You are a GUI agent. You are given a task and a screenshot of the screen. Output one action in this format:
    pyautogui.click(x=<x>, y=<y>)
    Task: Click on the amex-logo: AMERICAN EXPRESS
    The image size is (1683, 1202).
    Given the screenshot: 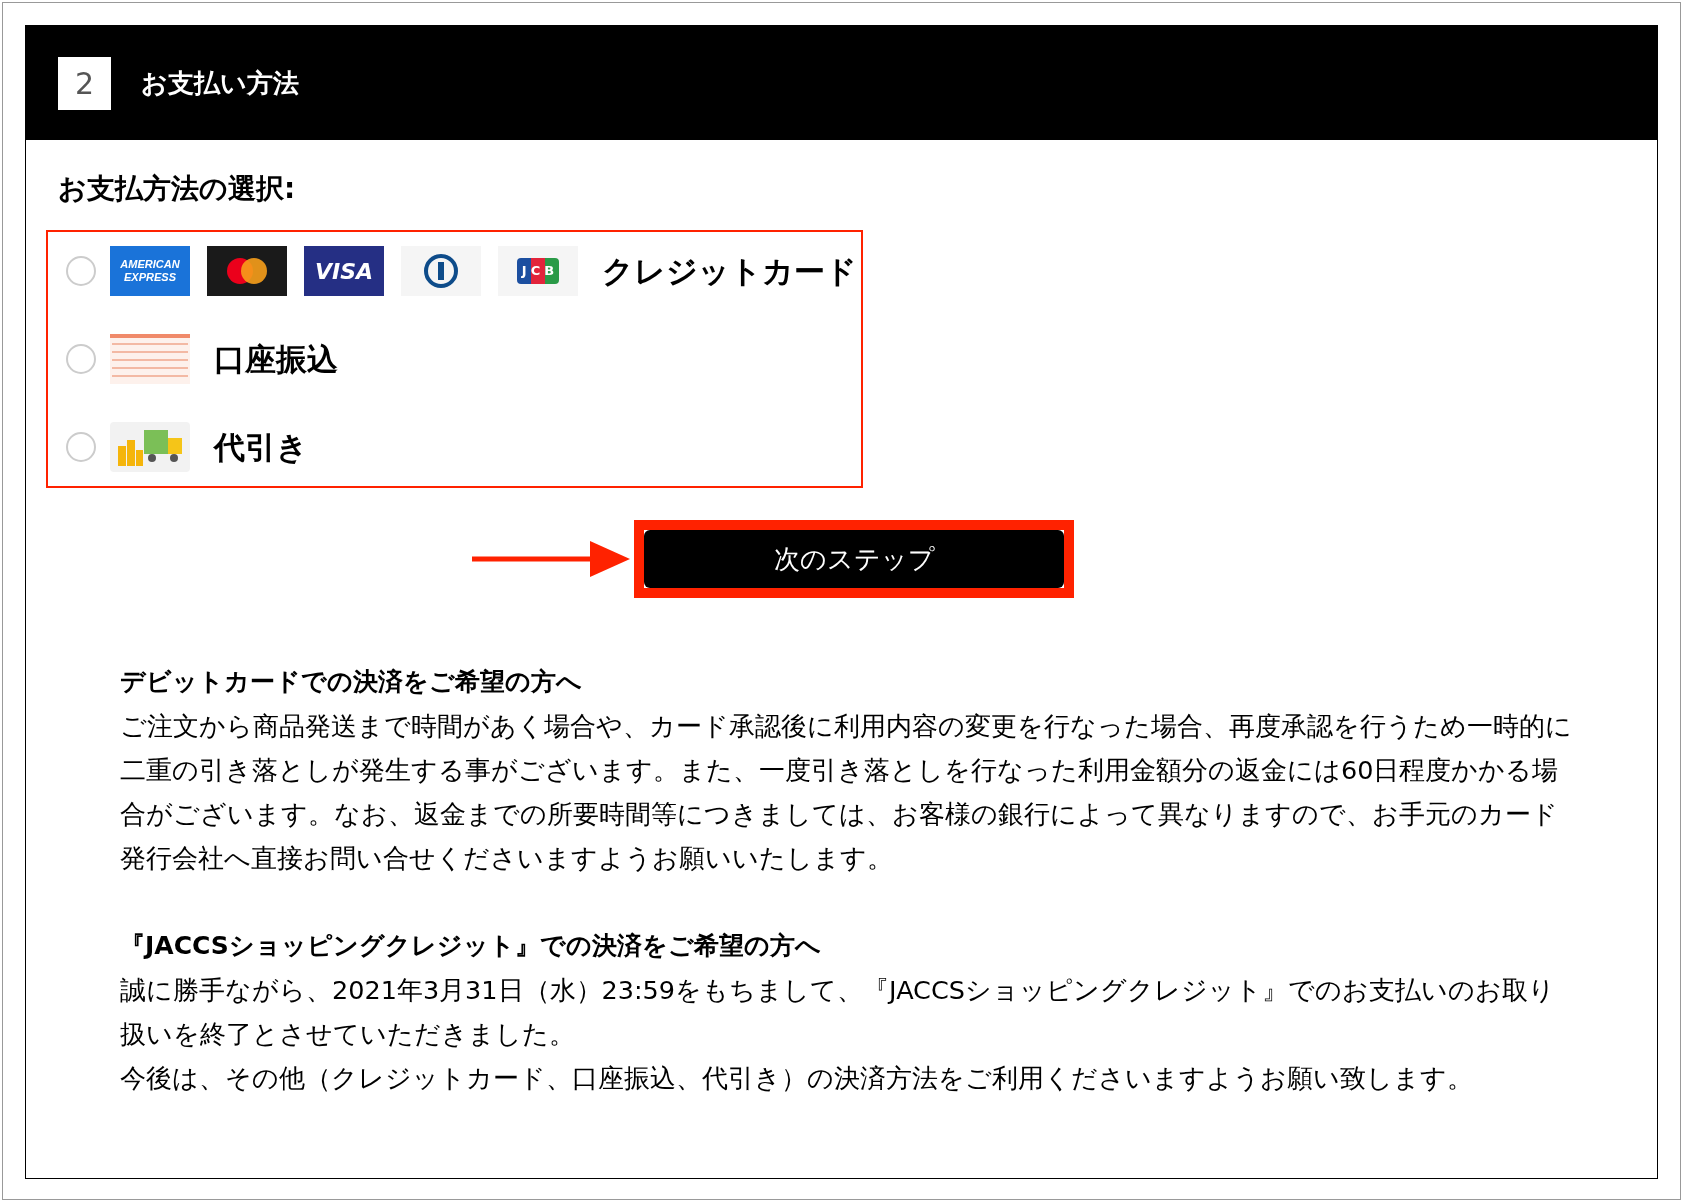 What is the action you would take?
    pyautogui.click(x=150, y=271)
    